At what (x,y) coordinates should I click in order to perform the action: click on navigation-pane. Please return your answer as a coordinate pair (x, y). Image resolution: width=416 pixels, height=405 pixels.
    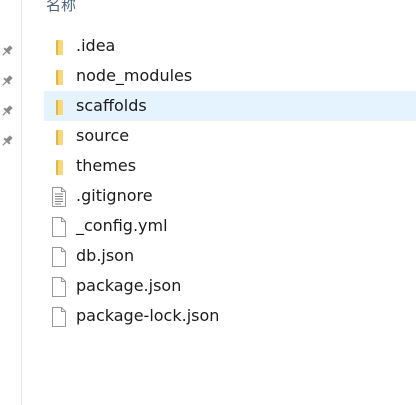
    Looking at the image, I should click on (11, 202).